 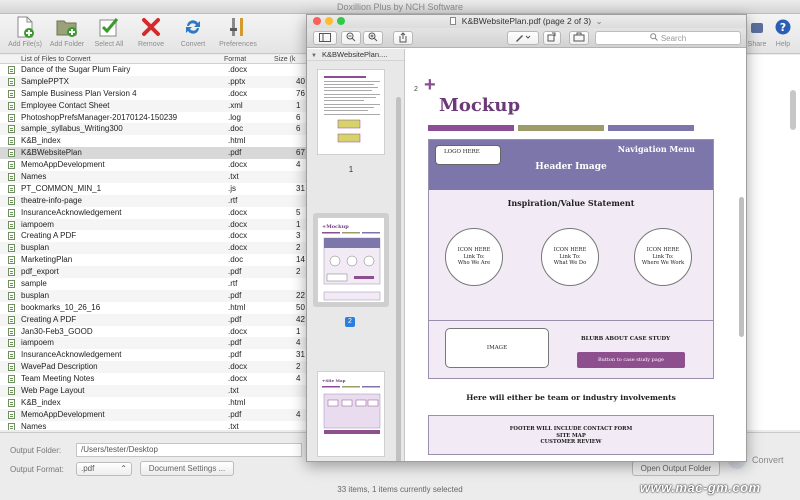 What do you see at coordinates (298, 224) in the screenshot?
I see `file-size: 1` at bounding box center [298, 224].